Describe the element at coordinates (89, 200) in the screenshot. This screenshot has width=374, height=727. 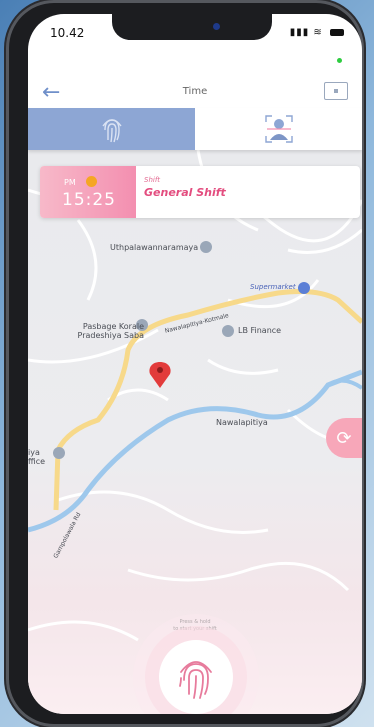
I see `shift-time: 15:25` at that location.